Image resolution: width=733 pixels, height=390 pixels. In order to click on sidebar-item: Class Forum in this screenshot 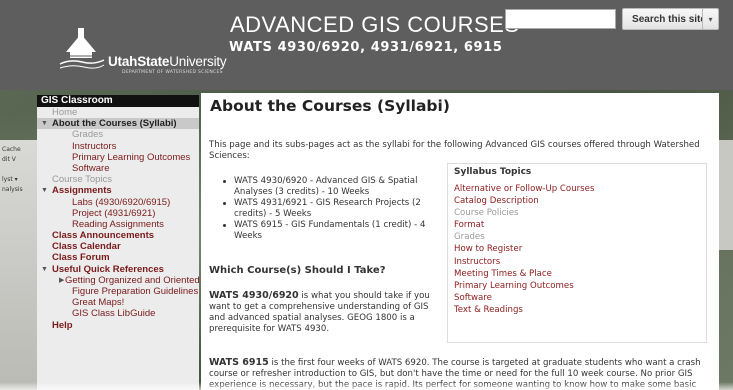, I will do `click(118, 257)`.